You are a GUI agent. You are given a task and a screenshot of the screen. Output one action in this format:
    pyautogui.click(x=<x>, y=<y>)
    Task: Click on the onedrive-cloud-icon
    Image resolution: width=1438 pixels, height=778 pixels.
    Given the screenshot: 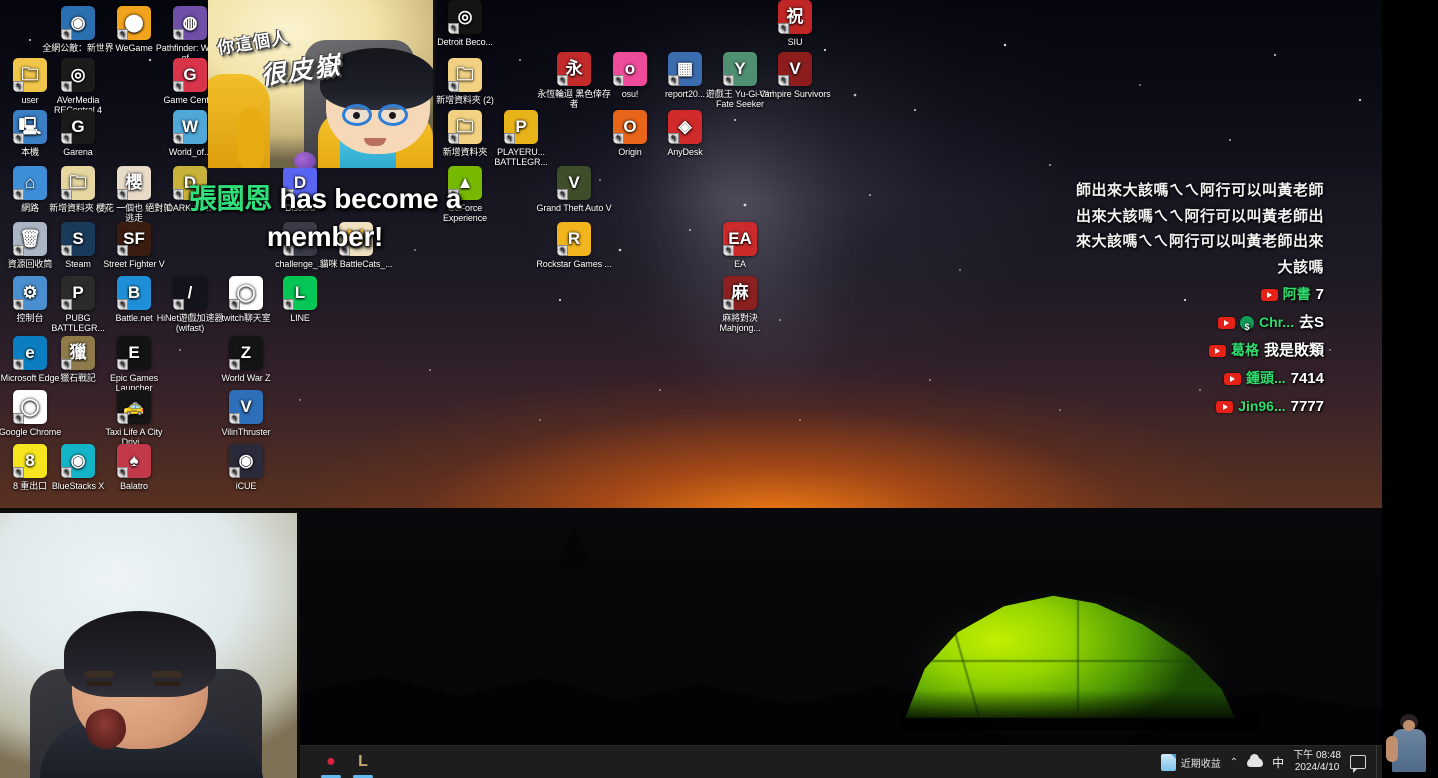 What is the action you would take?
    pyautogui.click(x=1255, y=760)
    